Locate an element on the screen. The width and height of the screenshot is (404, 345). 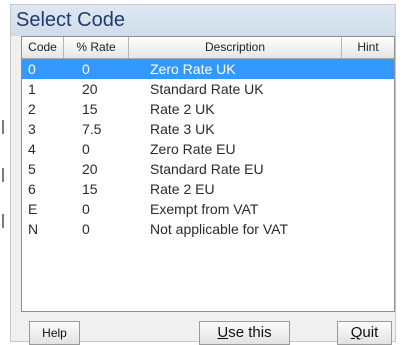
quit-label: uit is located at coordinates (370, 332).